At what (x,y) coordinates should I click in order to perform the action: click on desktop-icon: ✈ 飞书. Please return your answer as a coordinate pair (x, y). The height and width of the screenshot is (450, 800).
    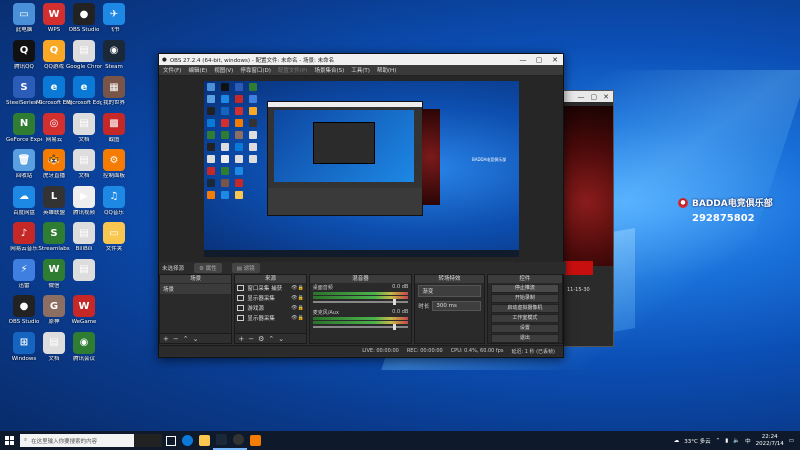
    Looking at the image, I should click on (114, 18).